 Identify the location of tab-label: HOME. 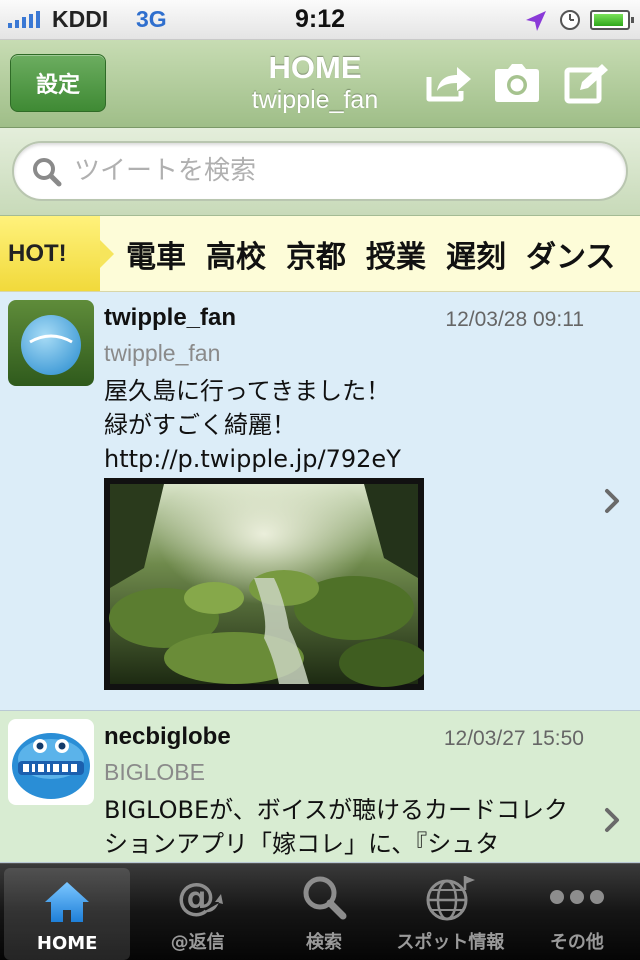
(67, 943).